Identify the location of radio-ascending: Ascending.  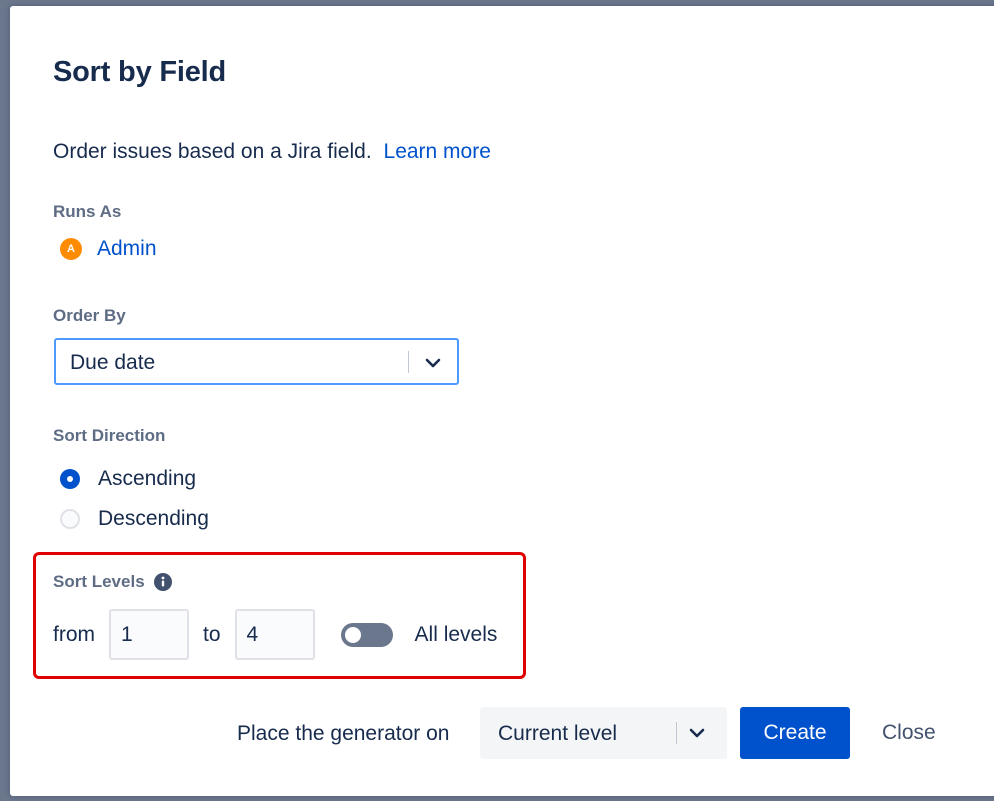
(128, 479).